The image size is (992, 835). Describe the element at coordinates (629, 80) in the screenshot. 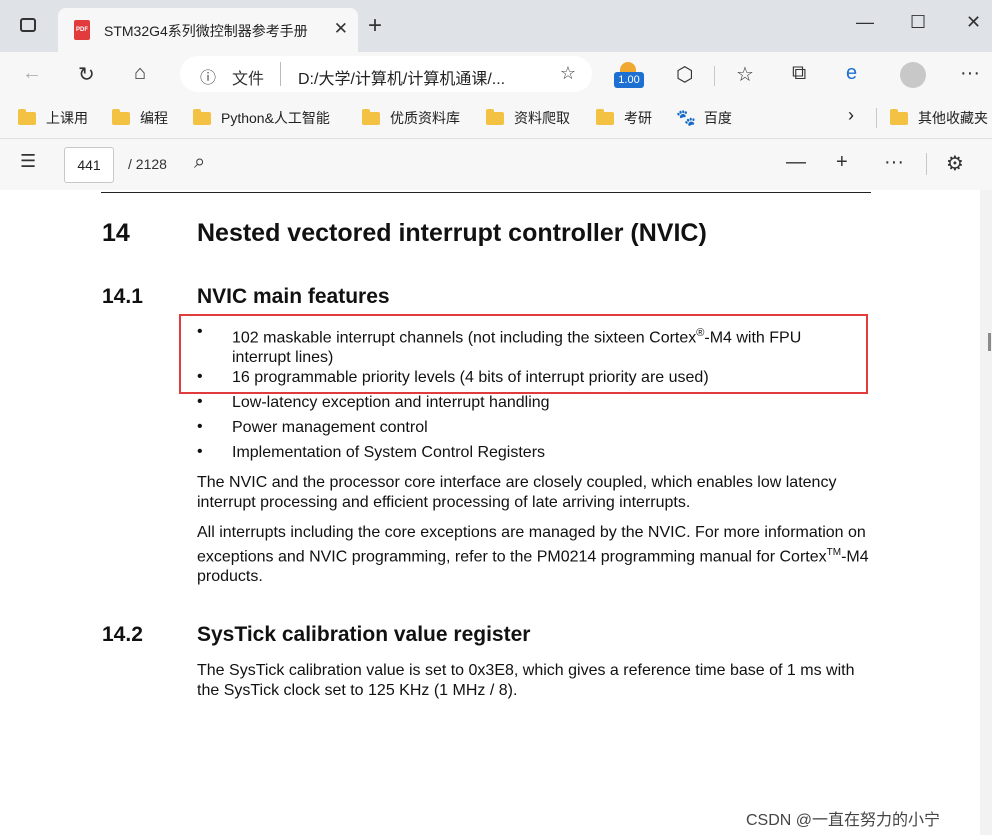

I see `extension-badge: 1.00` at that location.